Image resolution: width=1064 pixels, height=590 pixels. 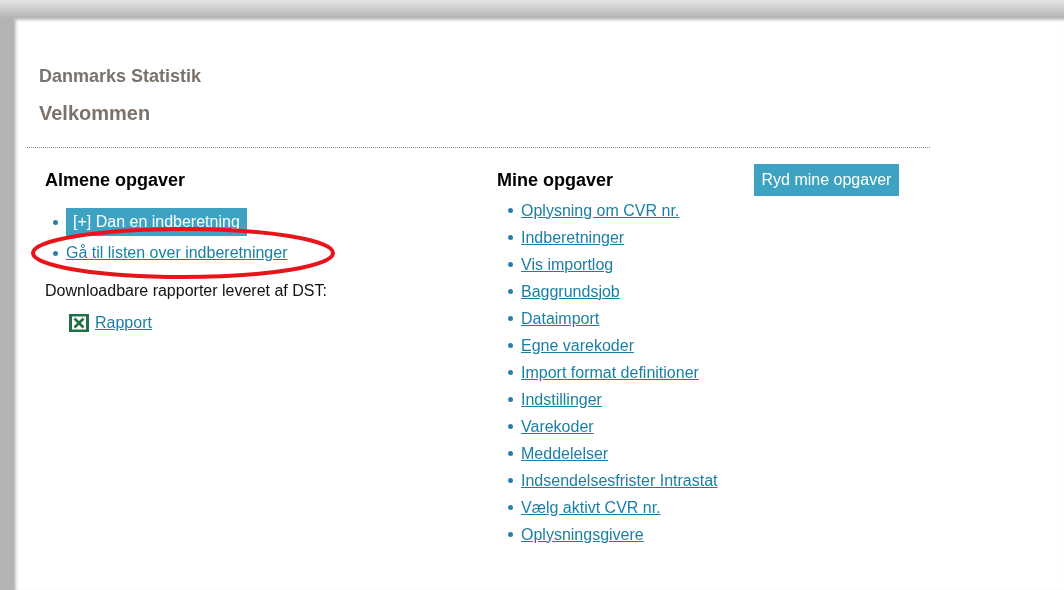 I want to click on section-heading: Almene opgaver, so click(x=116, y=180).